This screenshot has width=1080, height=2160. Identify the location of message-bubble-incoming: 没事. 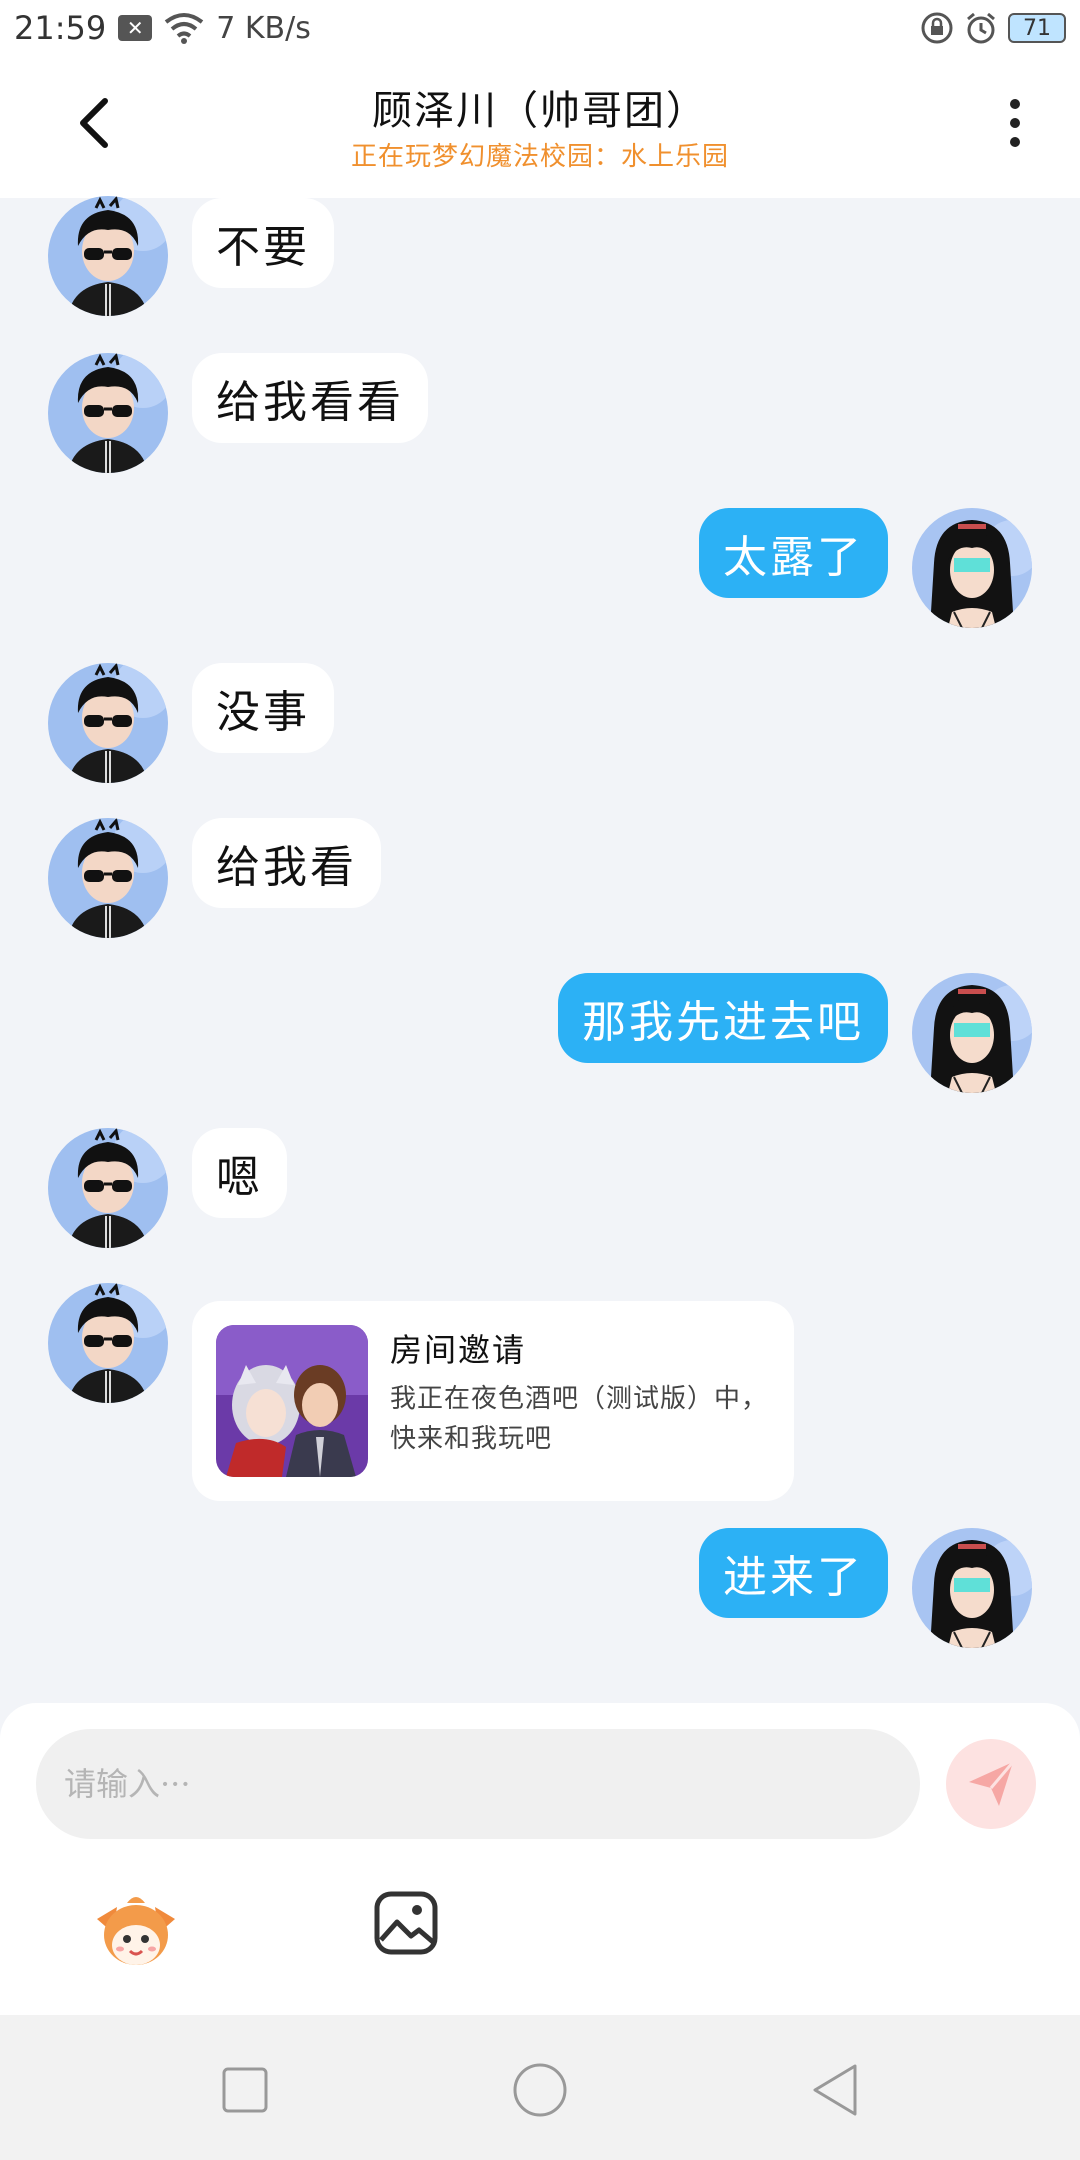
(263, 708).